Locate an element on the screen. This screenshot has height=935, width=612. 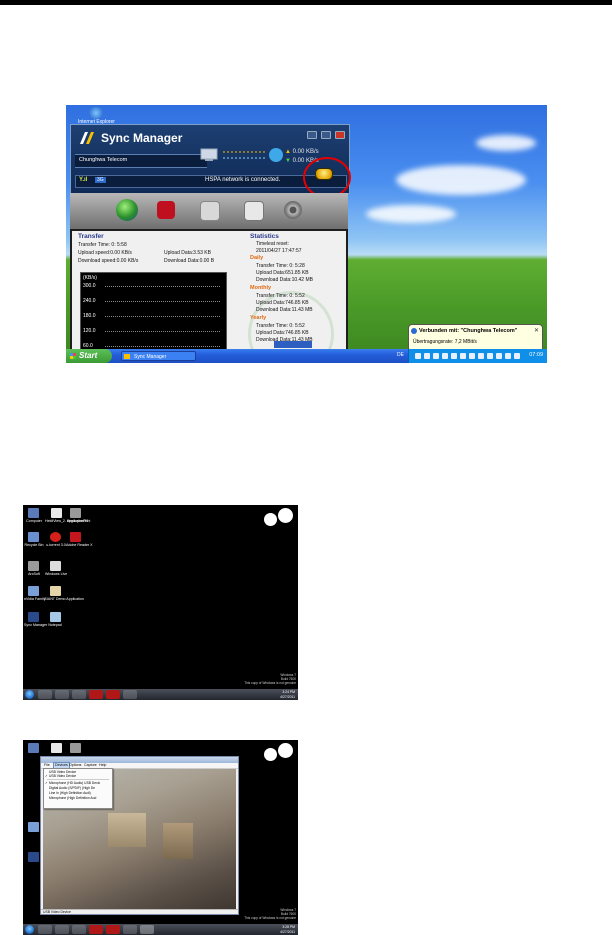
download-speed: Download speed:0.00 KB/s is located at coordinates (108, 261).